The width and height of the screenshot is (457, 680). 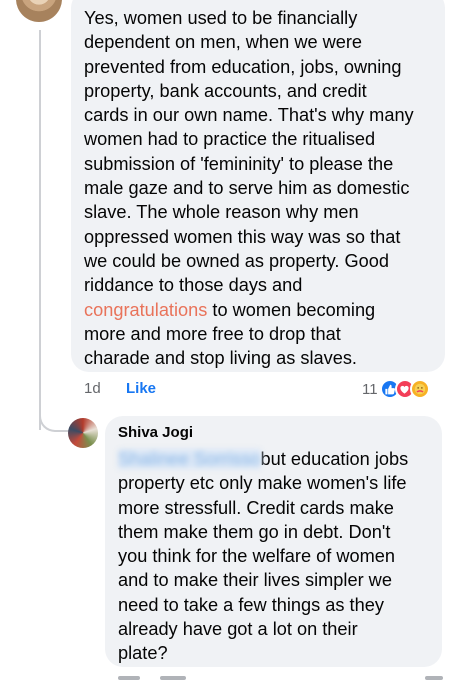 I want to click on reaction-count: 11, so click(x=370, y=389).